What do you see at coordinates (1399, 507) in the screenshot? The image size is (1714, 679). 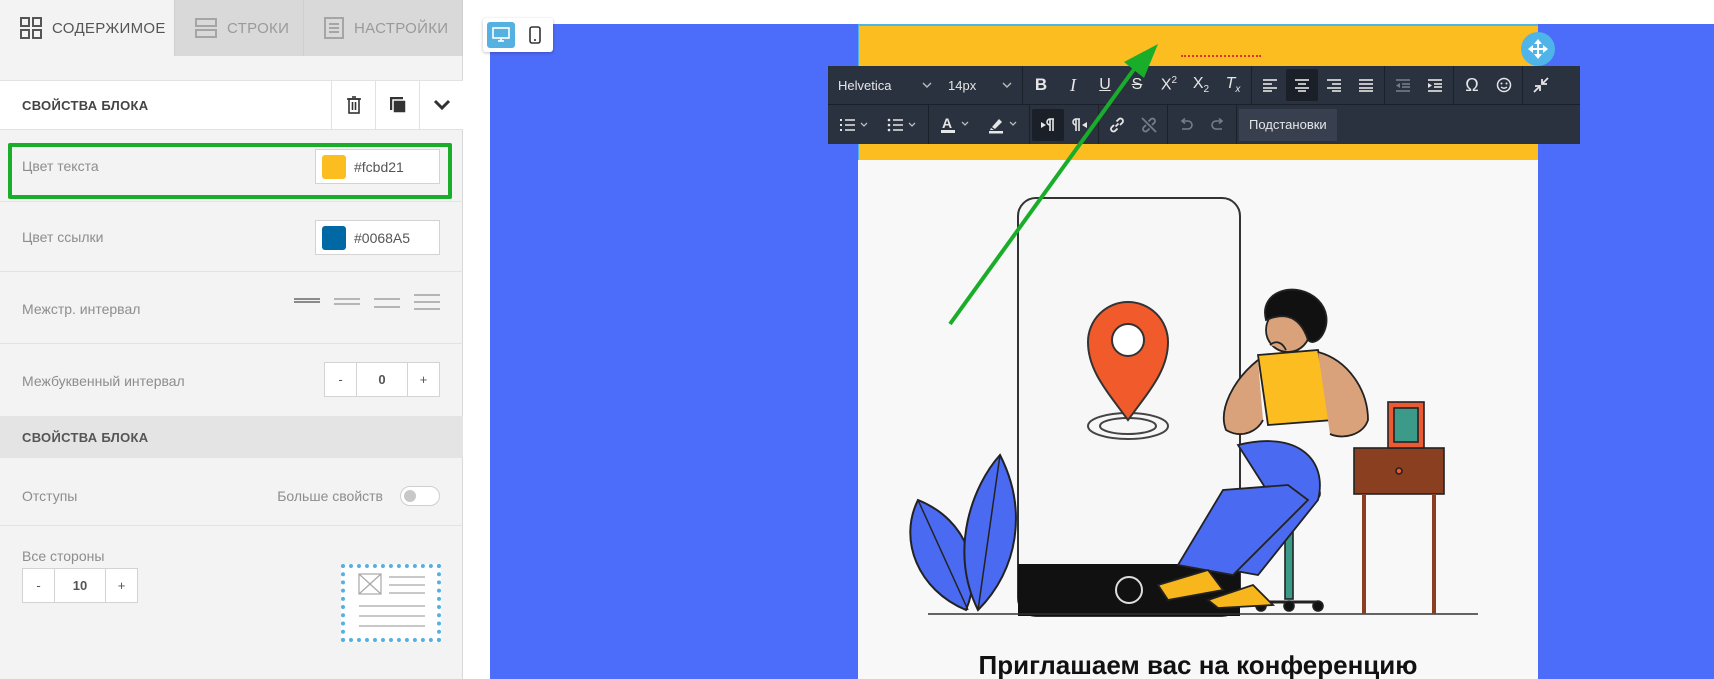 I see `side-table` at bounding box center [1399, 507].